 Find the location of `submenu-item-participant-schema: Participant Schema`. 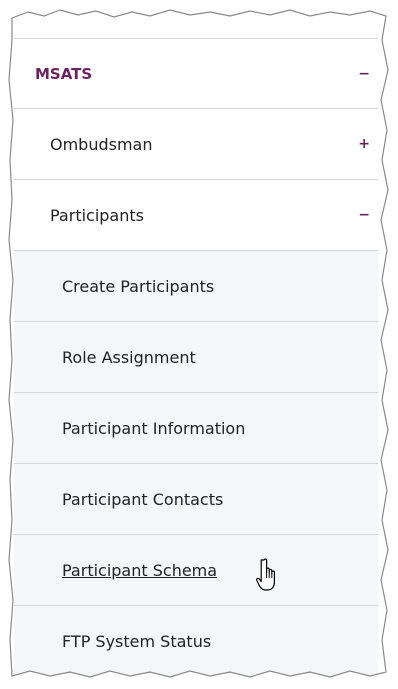

submenu-item-participant-schema: Participant Schema is located at coordinates (196, 570).